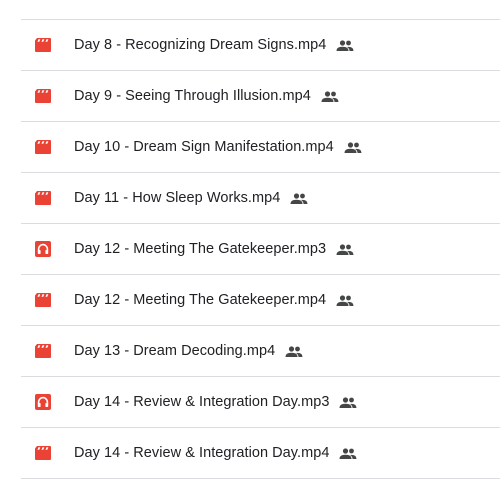 This screenshot has height=500, width=500. What do you see at coordinates (192, 96) in the screenshot?
I see `file-name: Day 9 - Seeing Through Illusion.mp4` at bounding box center [192, 96].